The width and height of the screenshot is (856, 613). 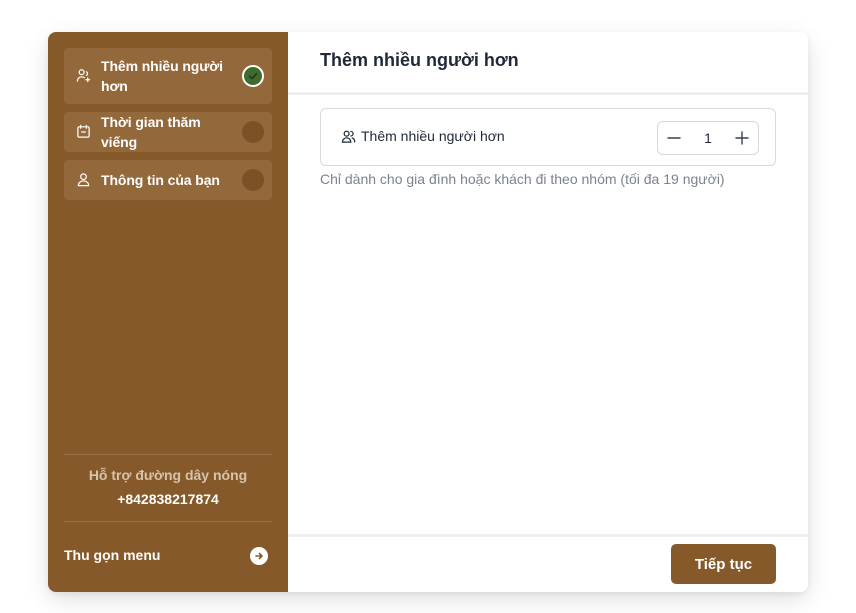 I want to click on quantity-stepper, so click(x=708, y=138).